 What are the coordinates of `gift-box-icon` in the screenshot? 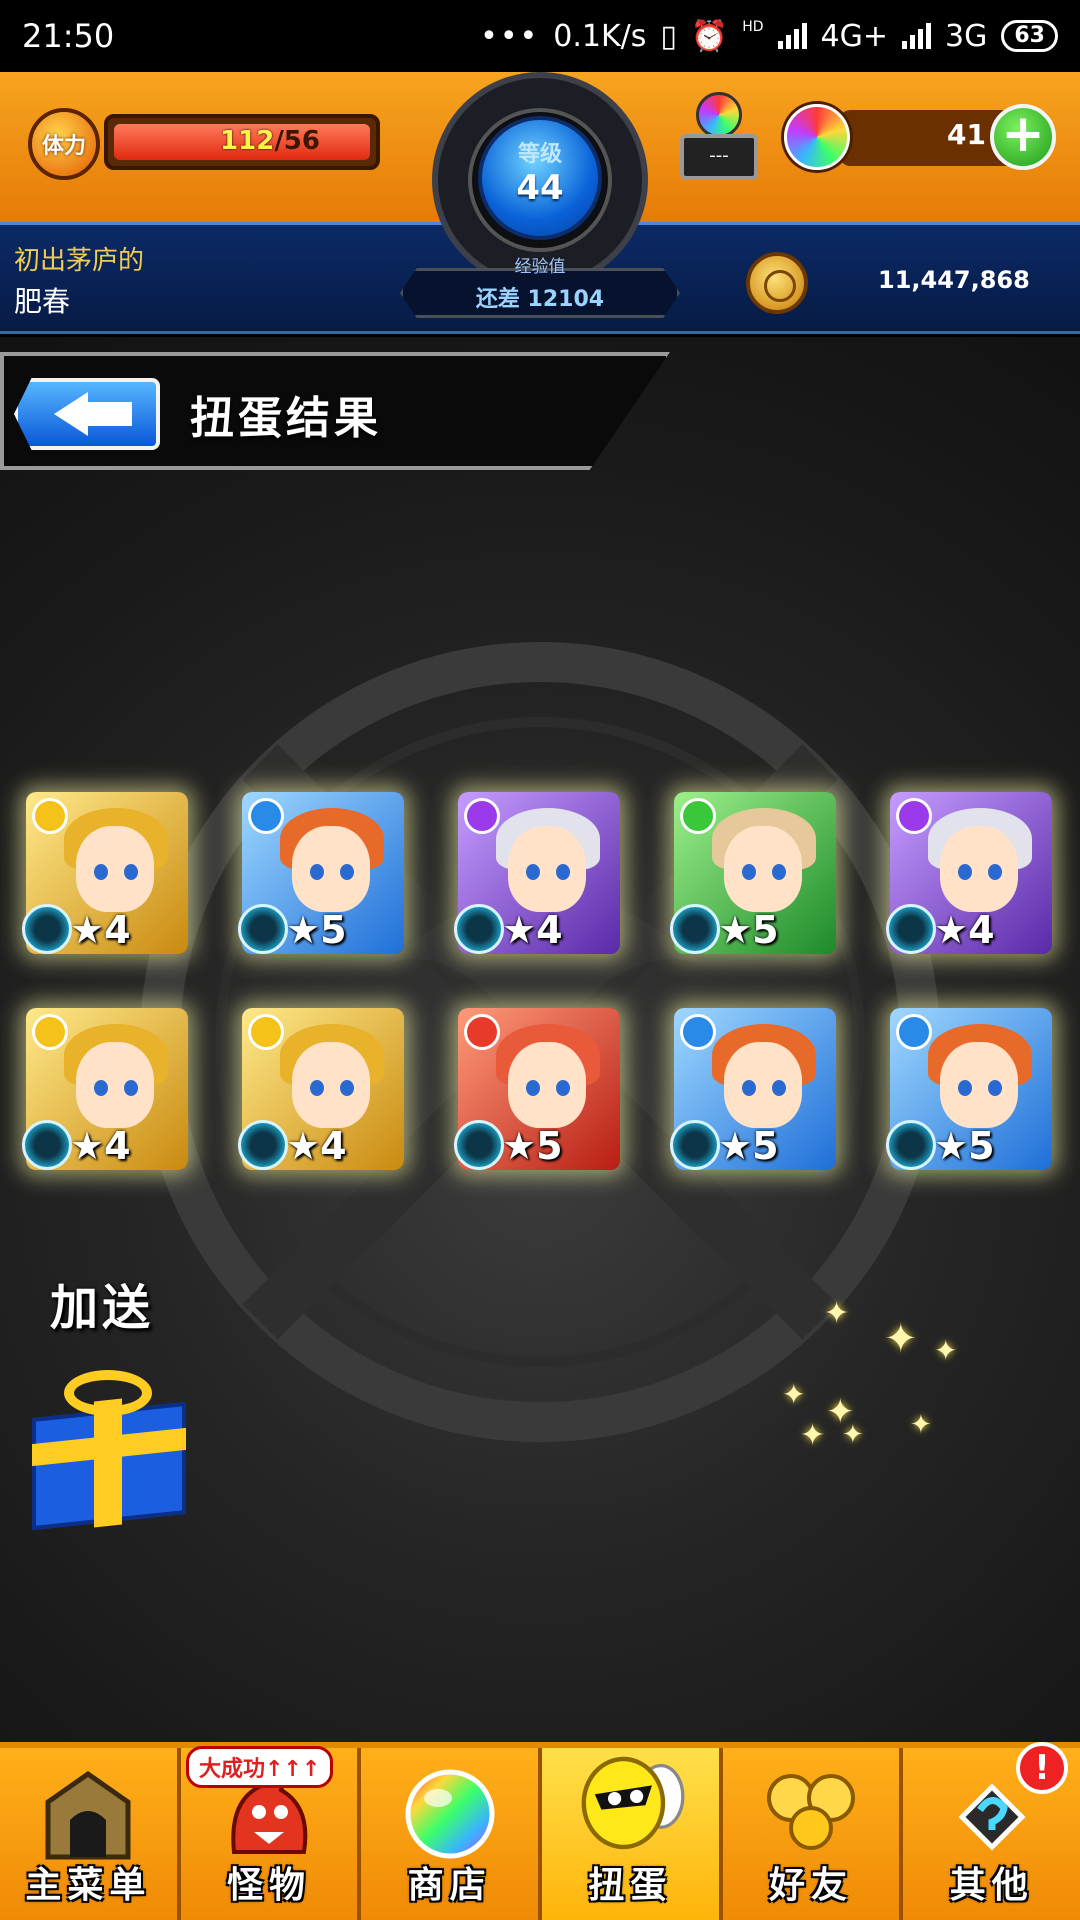 It's located at (109, 1450).